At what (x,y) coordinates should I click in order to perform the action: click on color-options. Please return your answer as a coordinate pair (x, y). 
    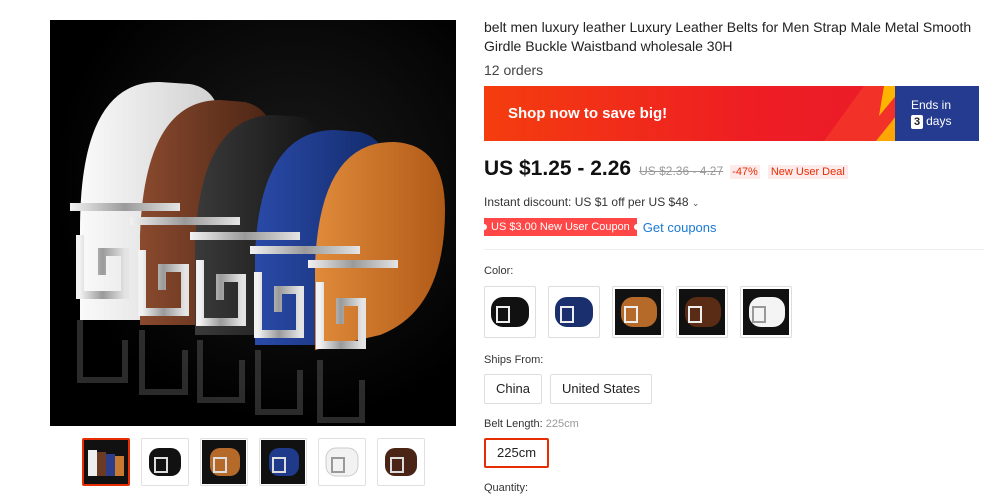
    Looking at the image, I should click on (638, 312).